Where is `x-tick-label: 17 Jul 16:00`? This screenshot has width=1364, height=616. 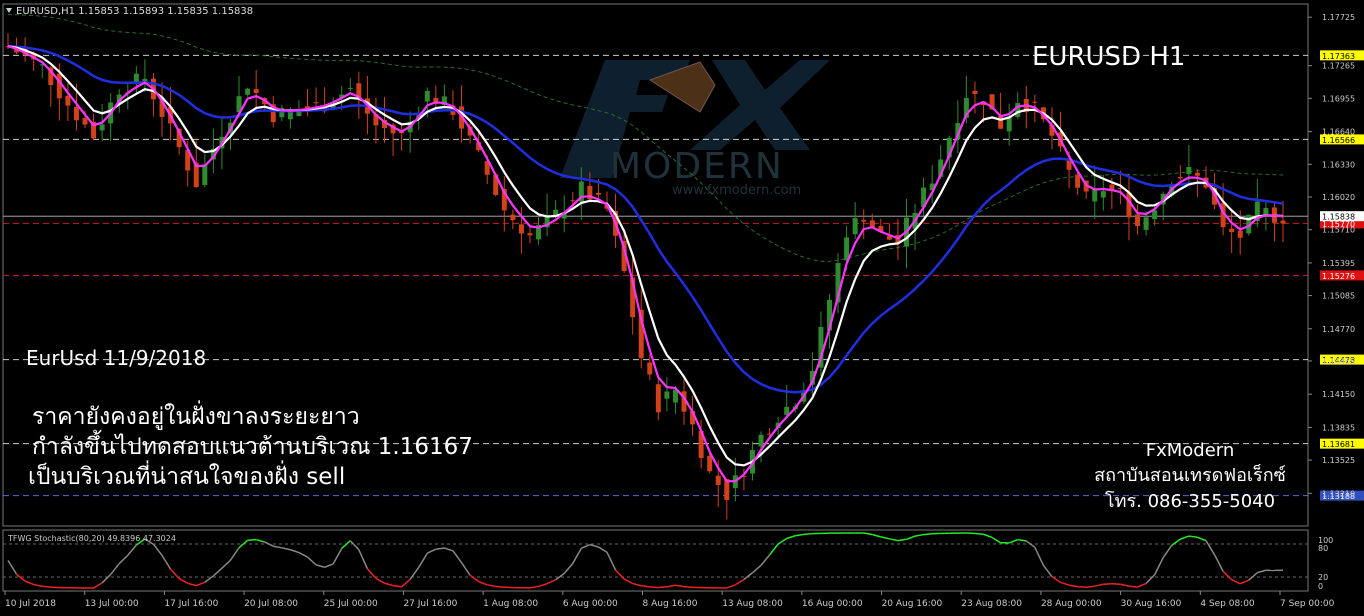 x-tick-label: 17 Jul 16:00 is located at coordinates (191, 604).